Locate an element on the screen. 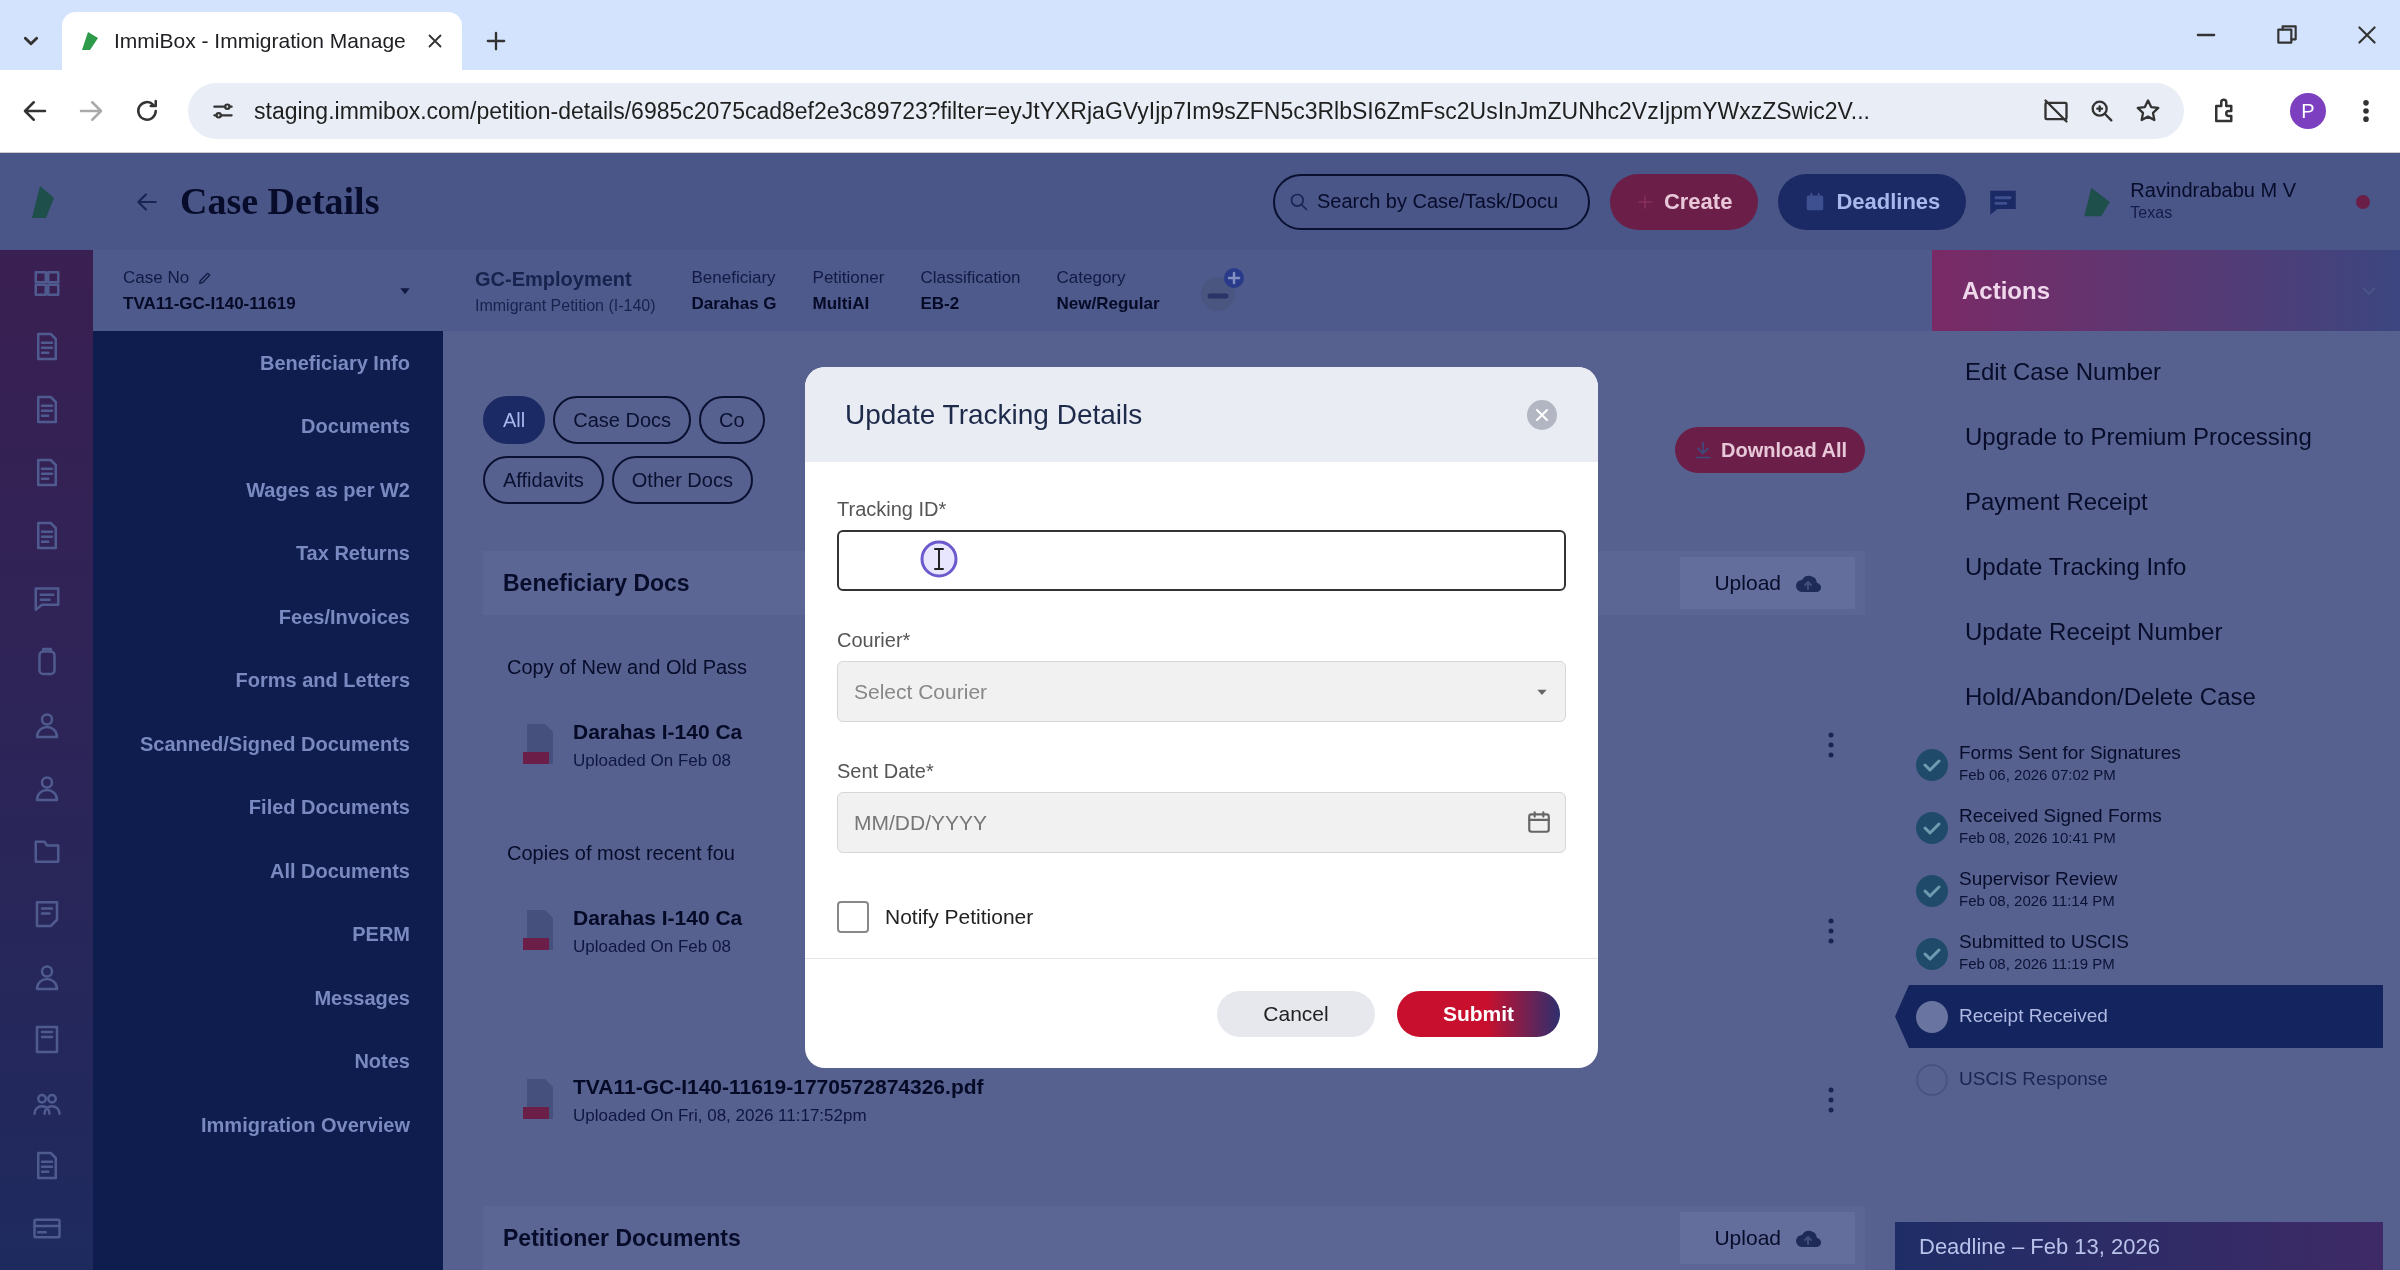 Image resolution: width=2400 pixels, height=1270 pixels. sidebar-item: Documents is located at coordinates (355, 426).